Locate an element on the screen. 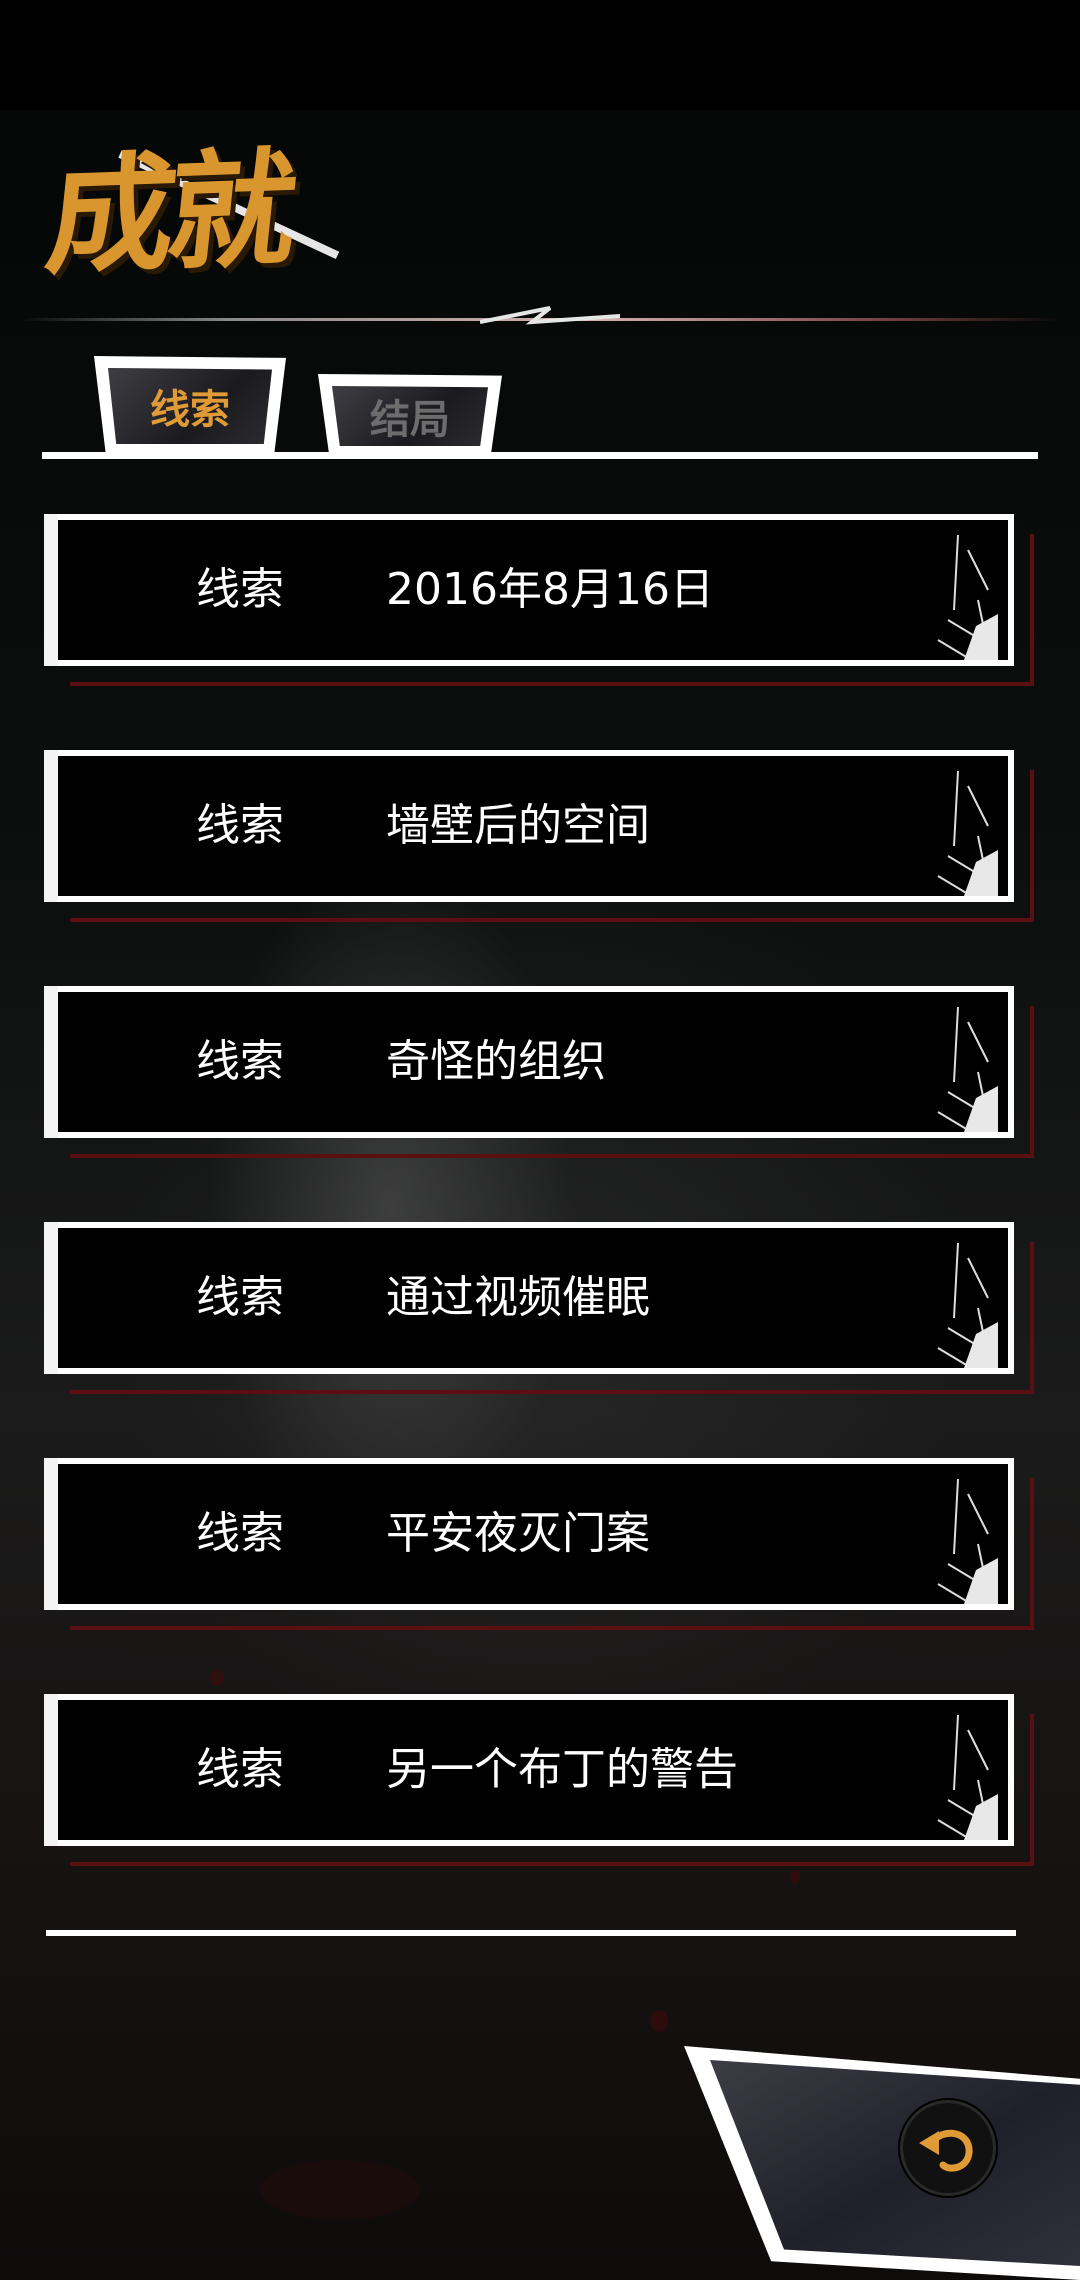  tab-endings-label: 结局 is located at coordinates (410, 420).